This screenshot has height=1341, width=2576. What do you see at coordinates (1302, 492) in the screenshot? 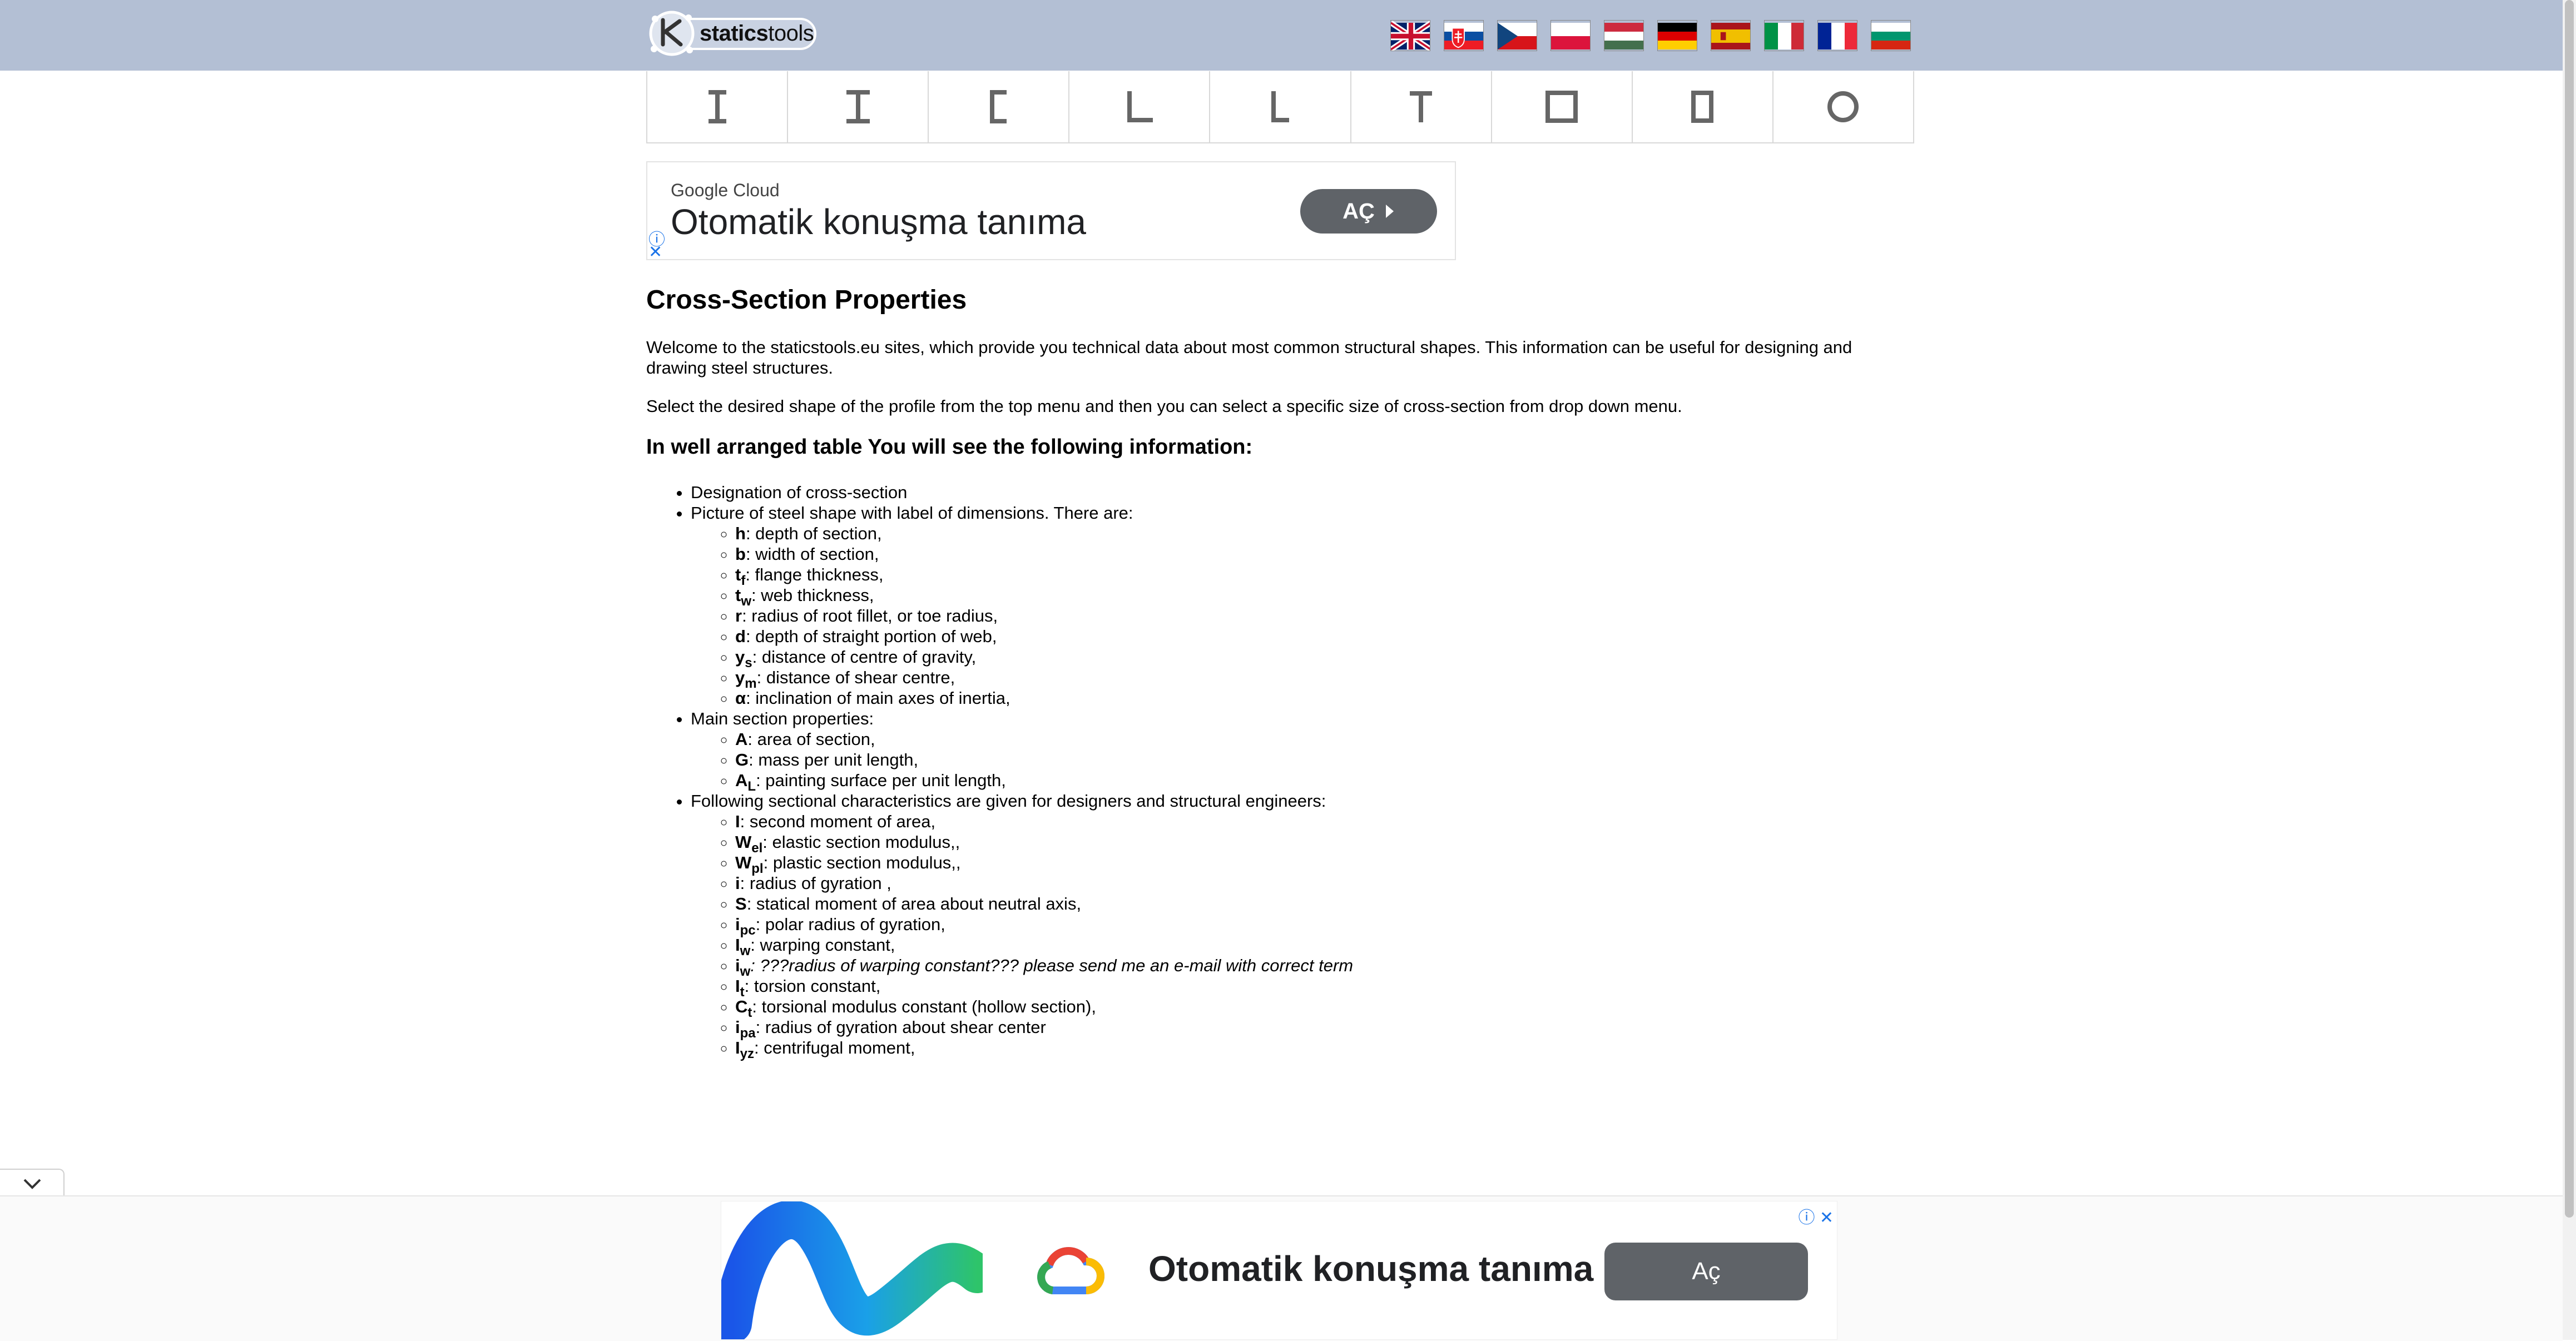
I see `list-item-designation: Designation of cross-section` at bounding box center [1302, 492].